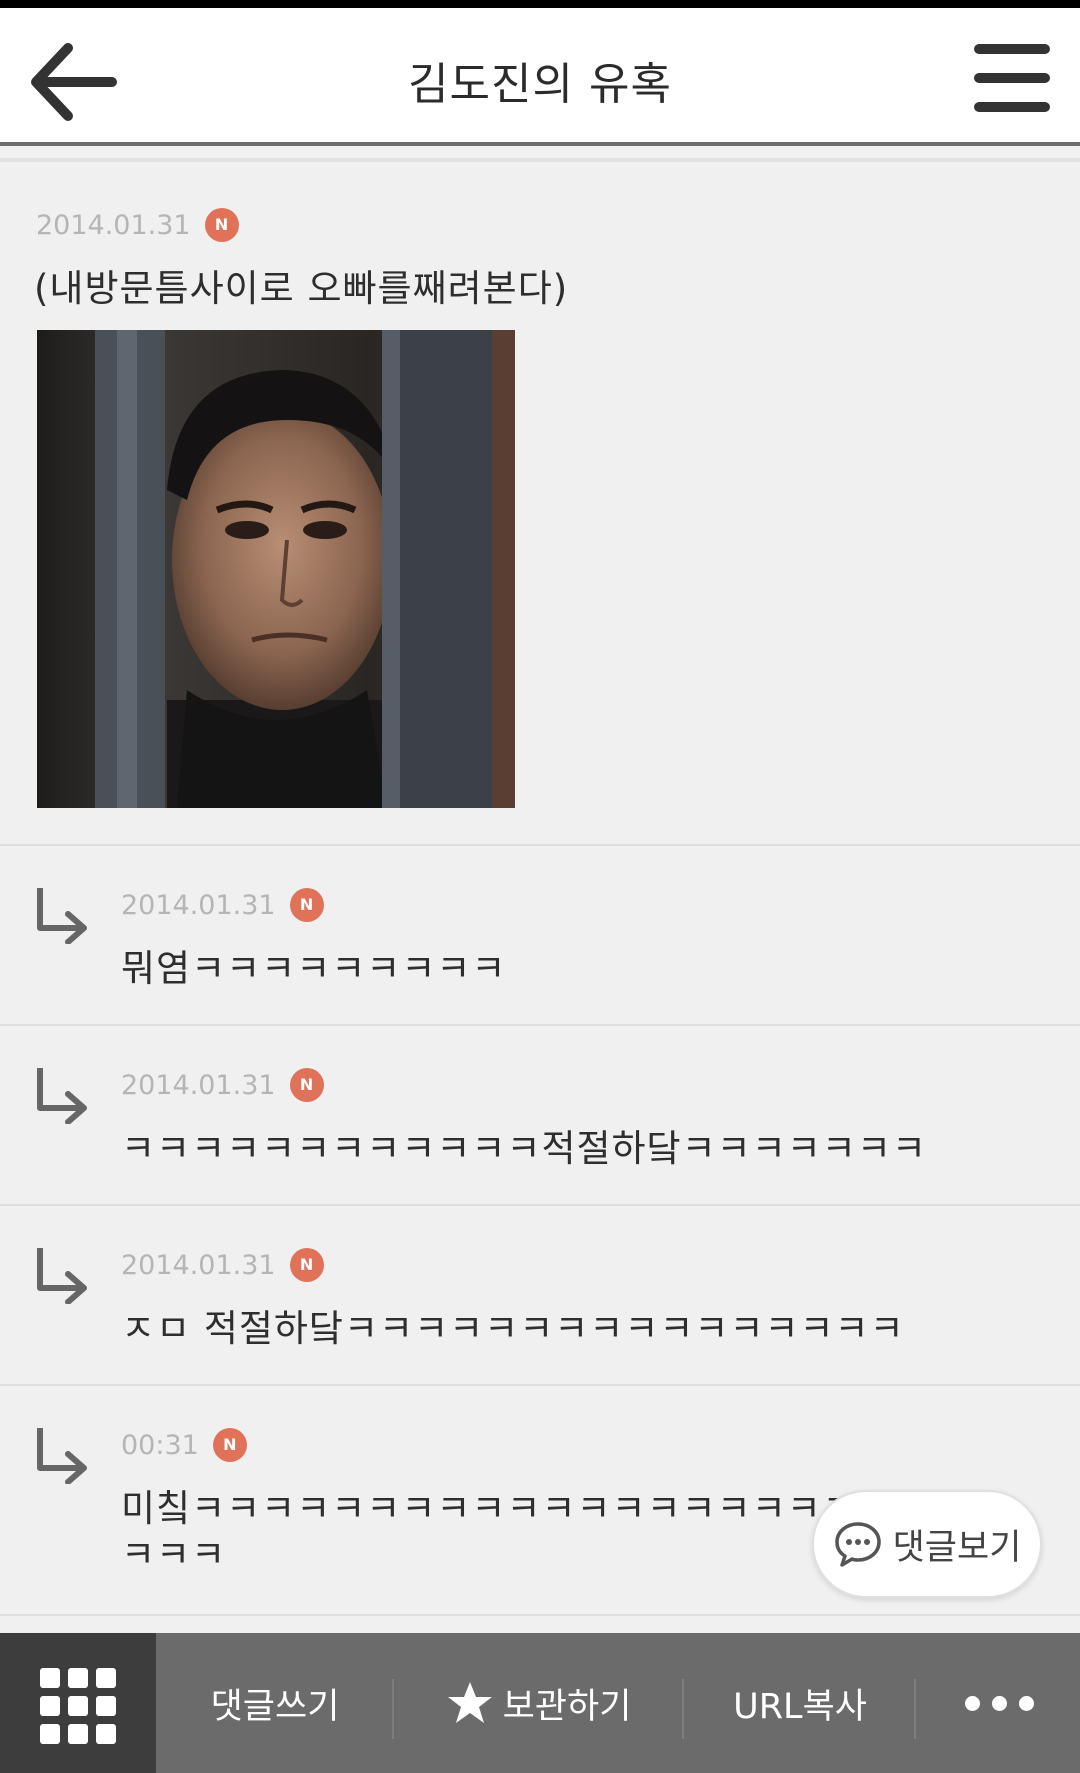 Image resolution: width=1080 pixels, height=1773 pixels. I want to click on header: 김도진의 유혹, so click(540, 77).